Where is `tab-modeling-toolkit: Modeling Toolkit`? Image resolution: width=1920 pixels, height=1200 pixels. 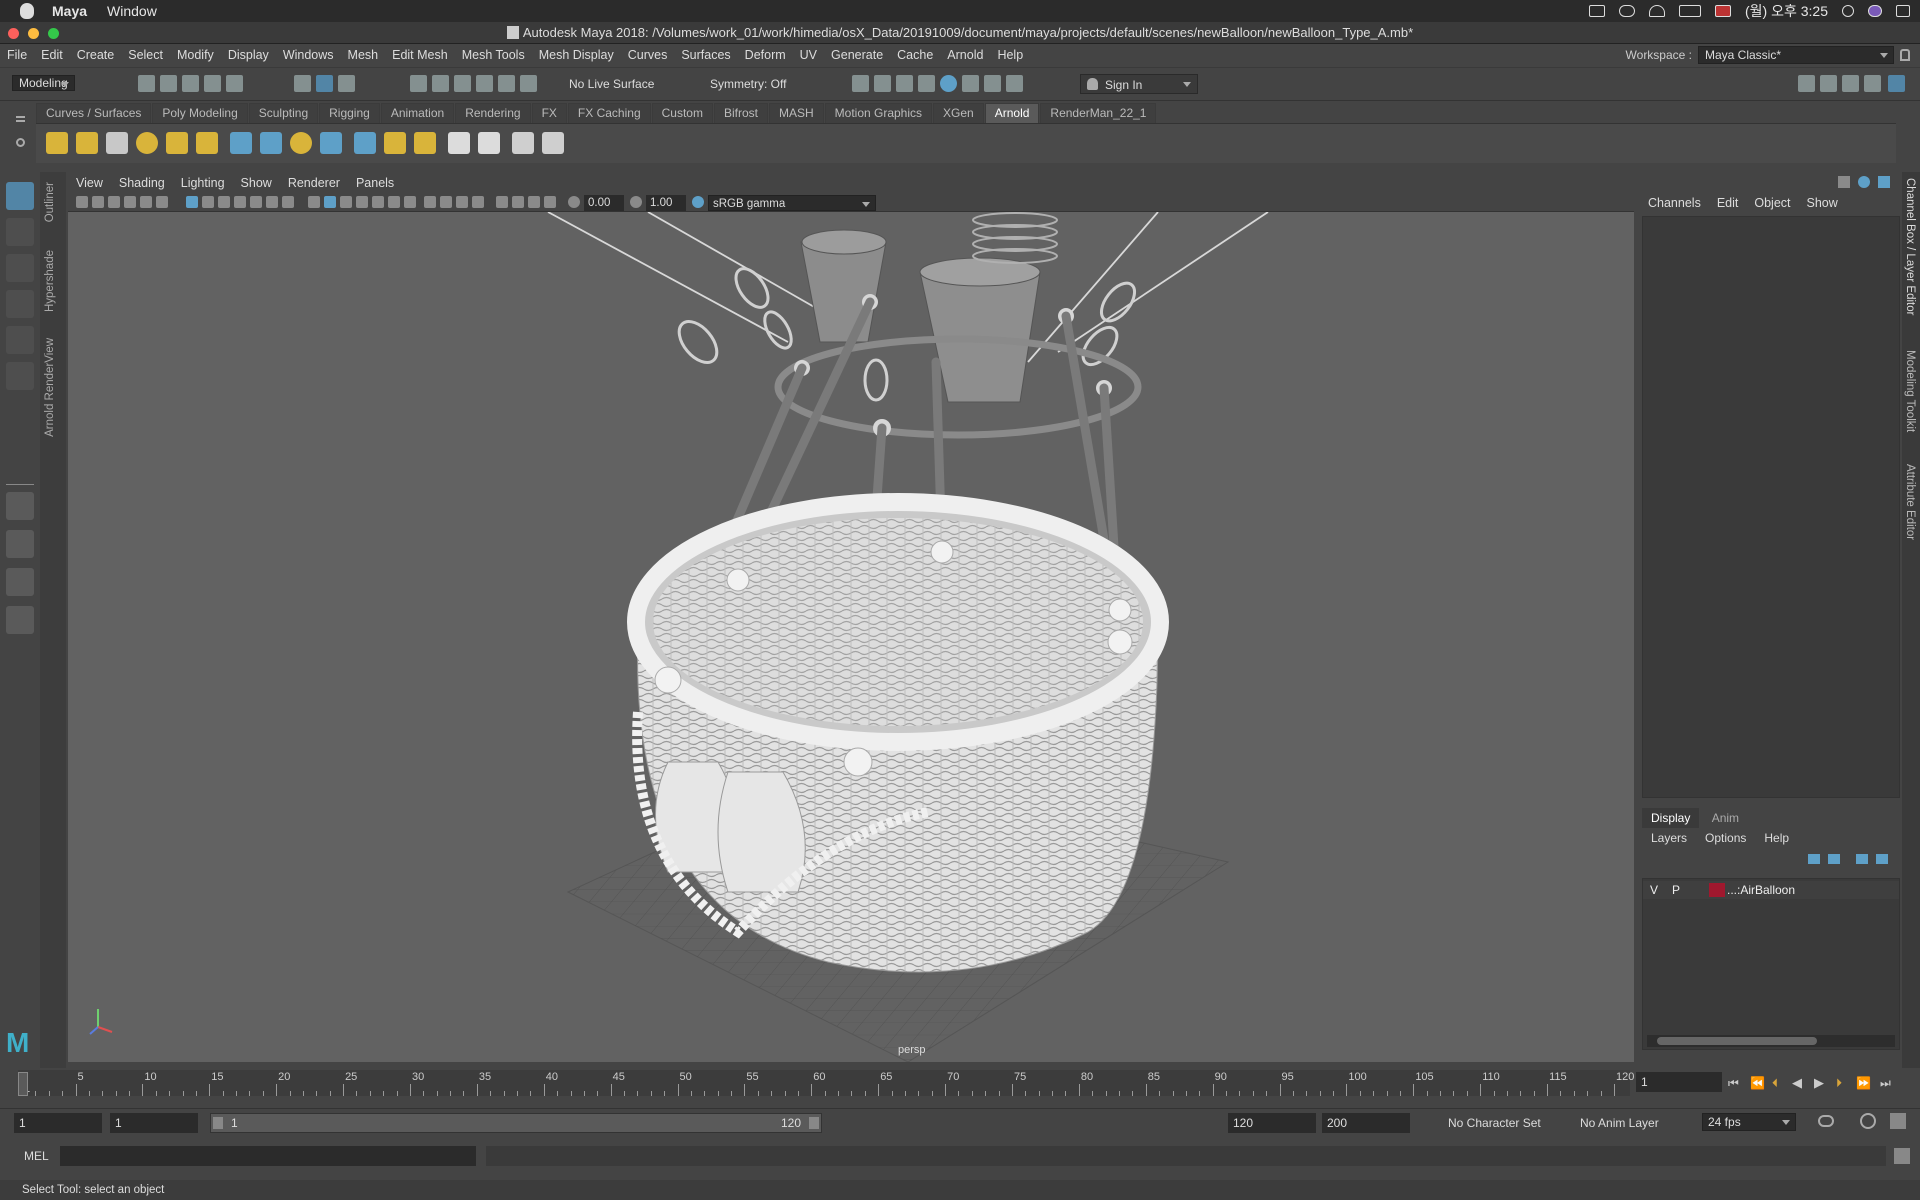
tab-modeling-toolkit: Modeling Toolkit is located at coordinates (1910, 391).